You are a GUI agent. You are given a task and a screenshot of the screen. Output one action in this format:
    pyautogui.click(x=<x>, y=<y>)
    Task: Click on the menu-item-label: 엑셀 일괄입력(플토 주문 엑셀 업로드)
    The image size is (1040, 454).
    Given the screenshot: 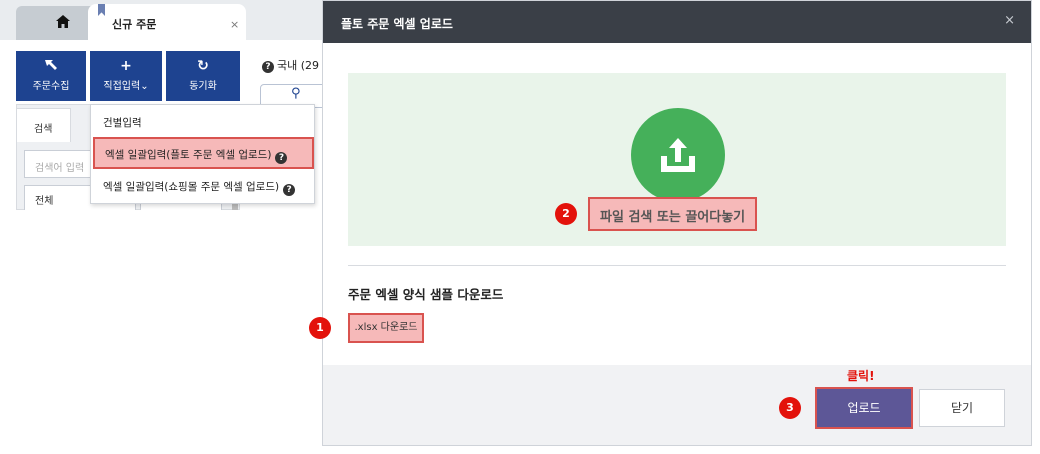 What is the action you would take?
    pyautogui.click(x=188, y=155)
    